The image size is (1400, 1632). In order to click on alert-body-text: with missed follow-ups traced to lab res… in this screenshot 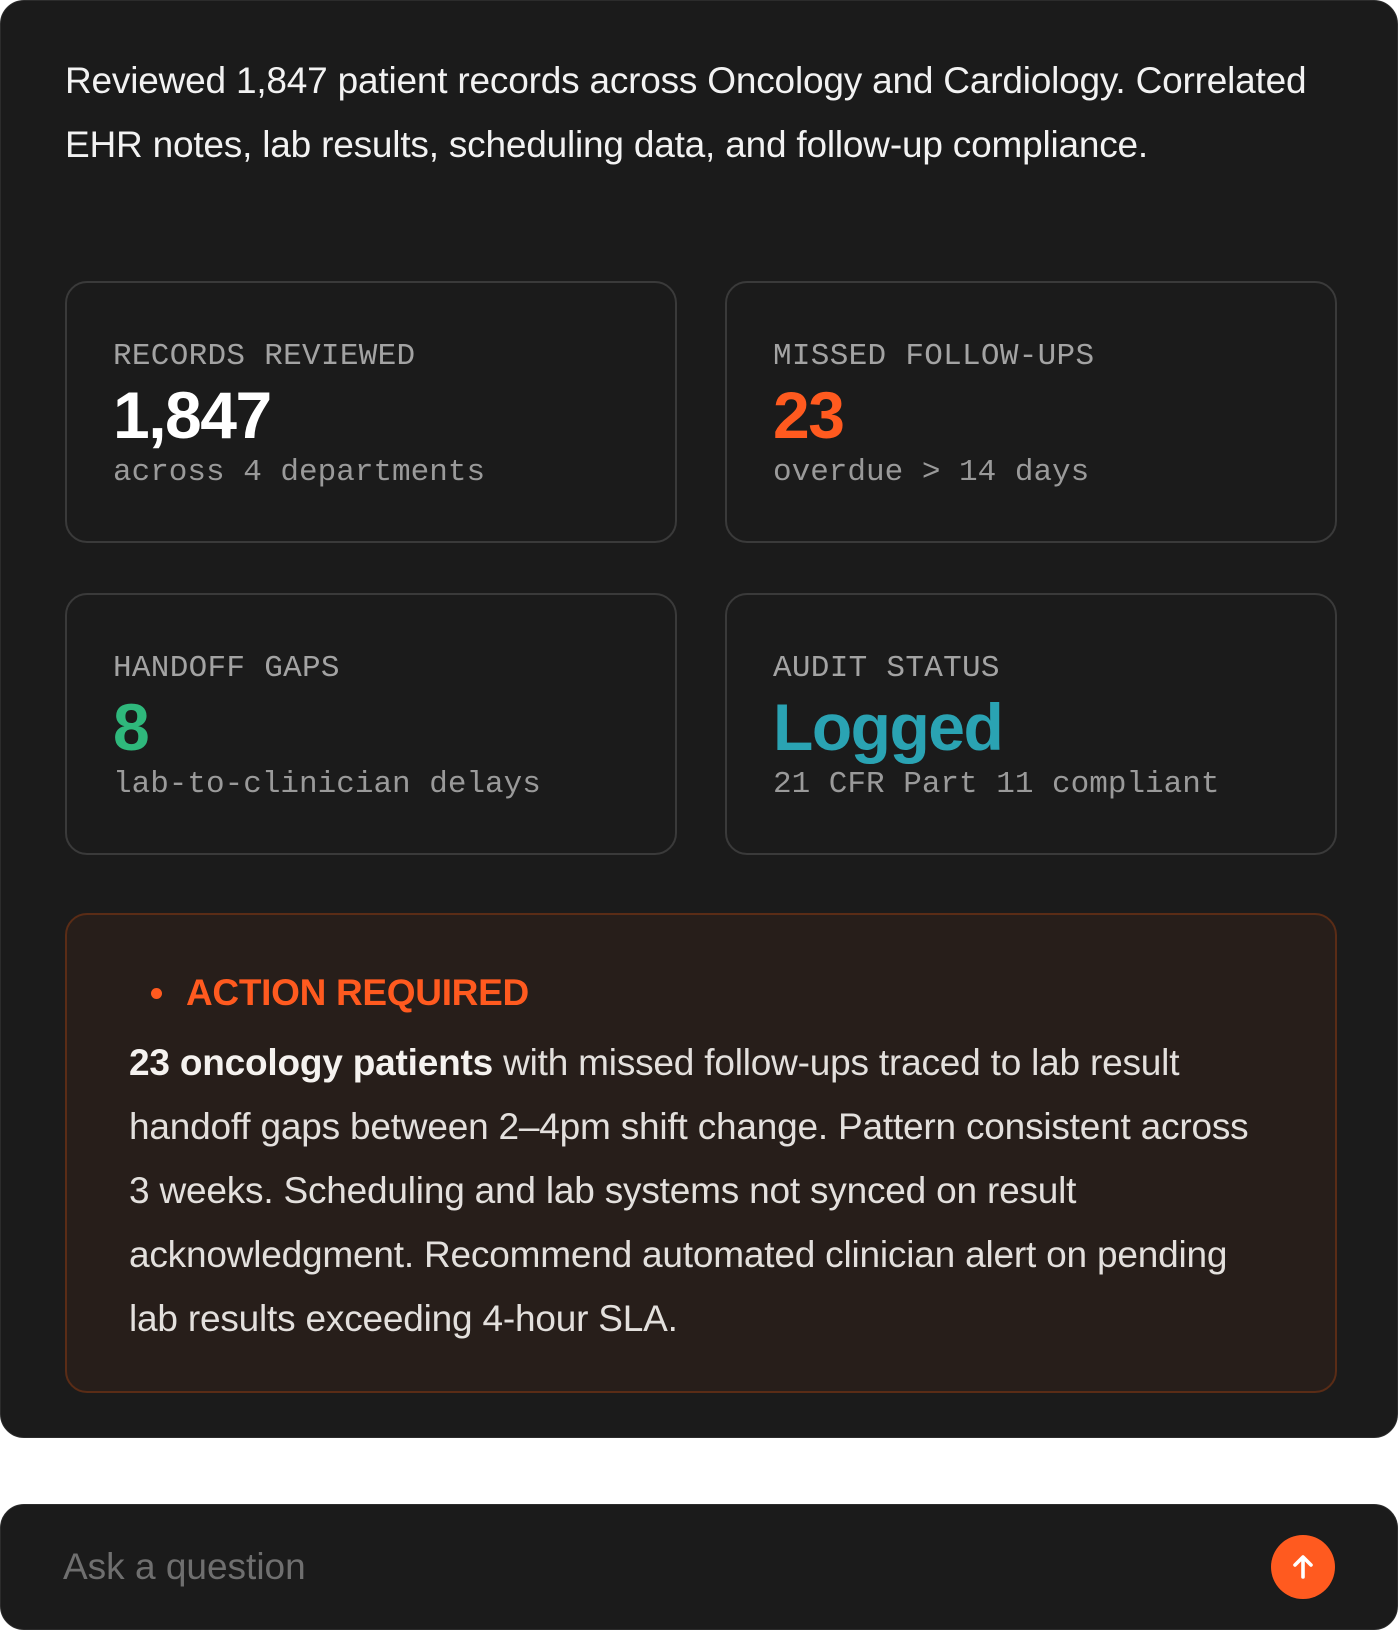, I will do `click(689, 1190)`.